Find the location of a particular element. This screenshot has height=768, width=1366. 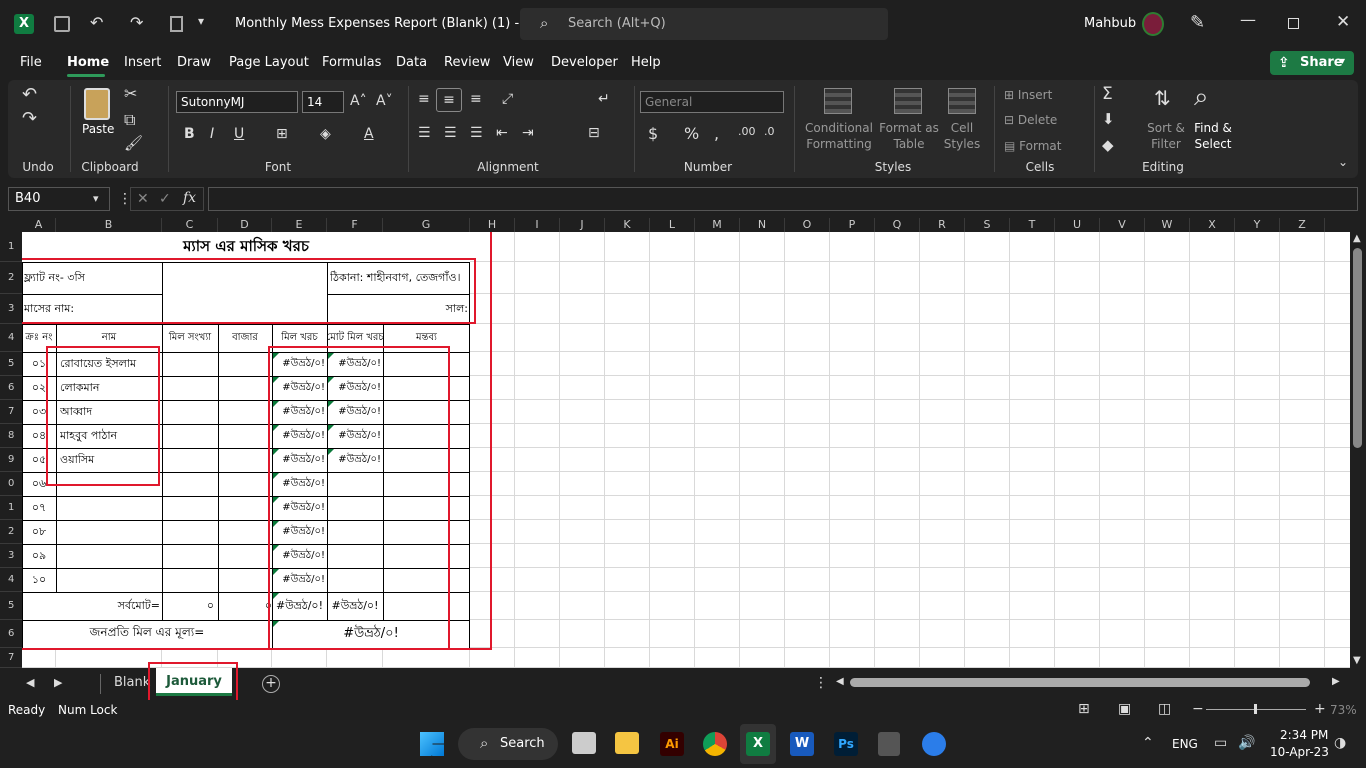

menu-file: File is located at coordinates (31, 62).